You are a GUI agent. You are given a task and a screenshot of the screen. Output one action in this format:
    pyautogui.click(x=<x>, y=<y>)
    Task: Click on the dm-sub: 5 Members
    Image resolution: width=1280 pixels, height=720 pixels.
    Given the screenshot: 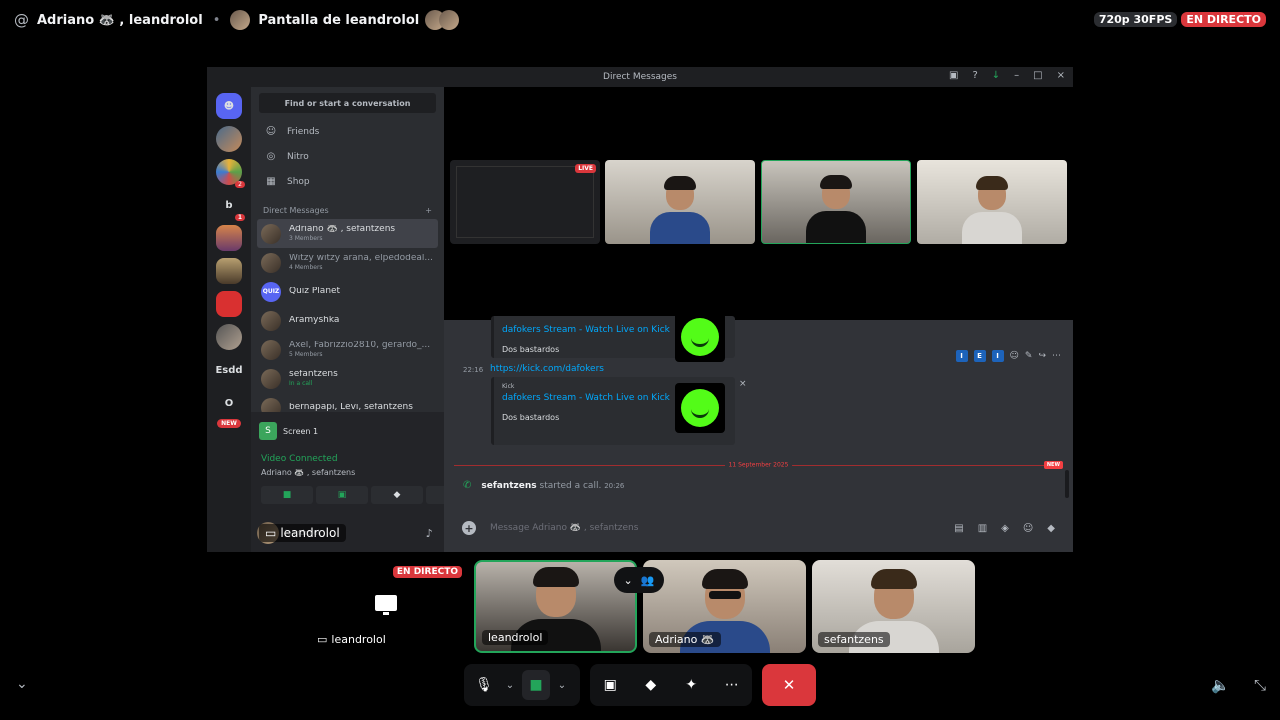 What is the action you would take?
    pyautogui.click(x=306, y=354)
    